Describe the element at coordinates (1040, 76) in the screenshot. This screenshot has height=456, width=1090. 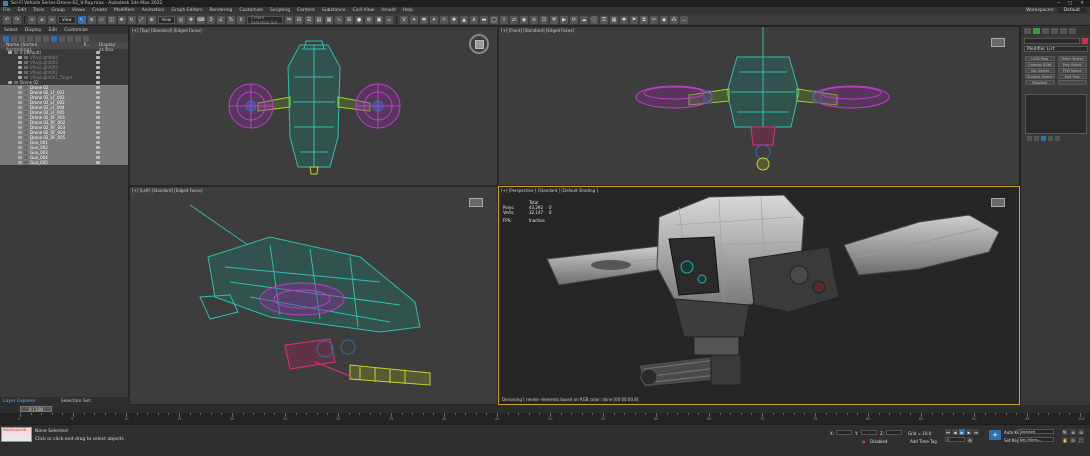
I see `modifier-button: Surface Select` at that location.